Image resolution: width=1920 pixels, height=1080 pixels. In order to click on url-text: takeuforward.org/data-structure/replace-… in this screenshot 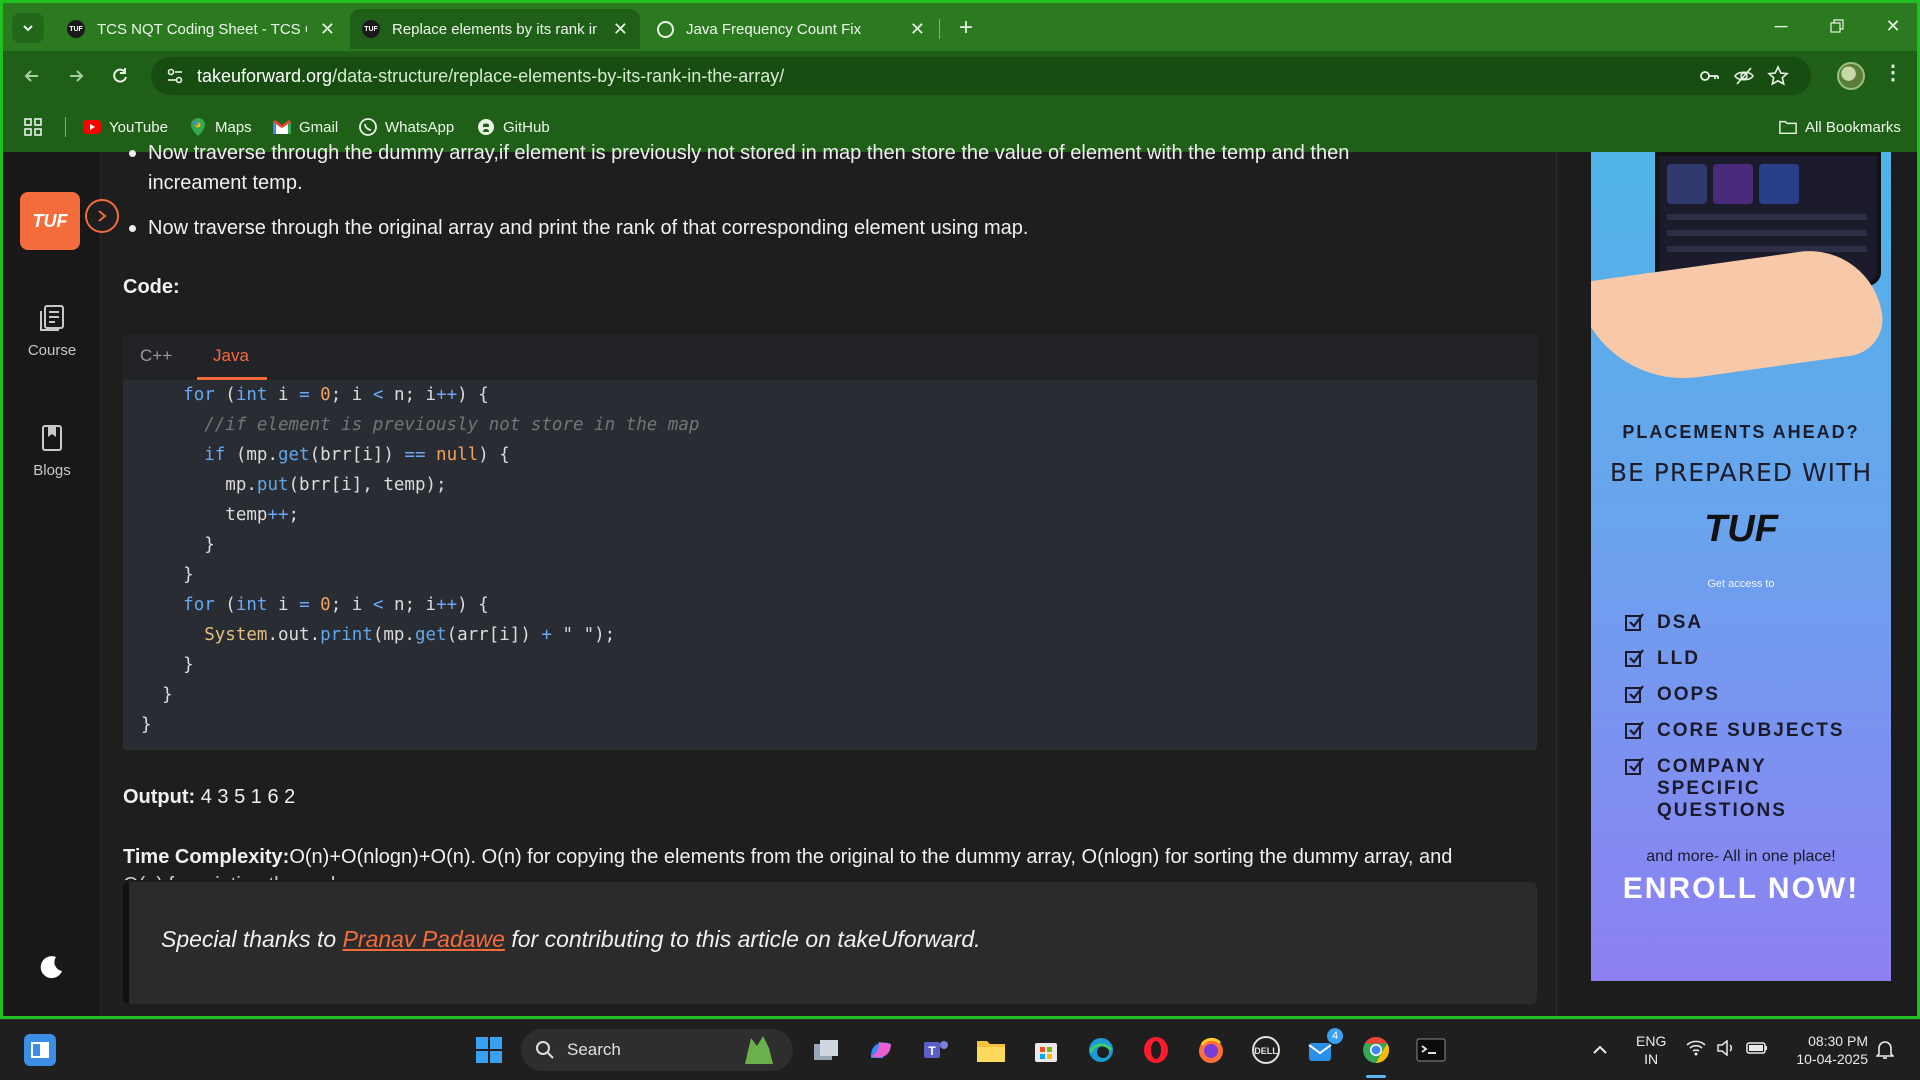, I will do `click(490, 76)`.